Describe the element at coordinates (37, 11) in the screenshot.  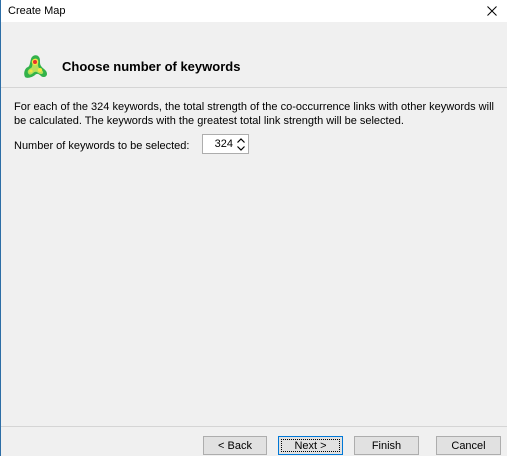
I see `window-title: Create Map` at that location.